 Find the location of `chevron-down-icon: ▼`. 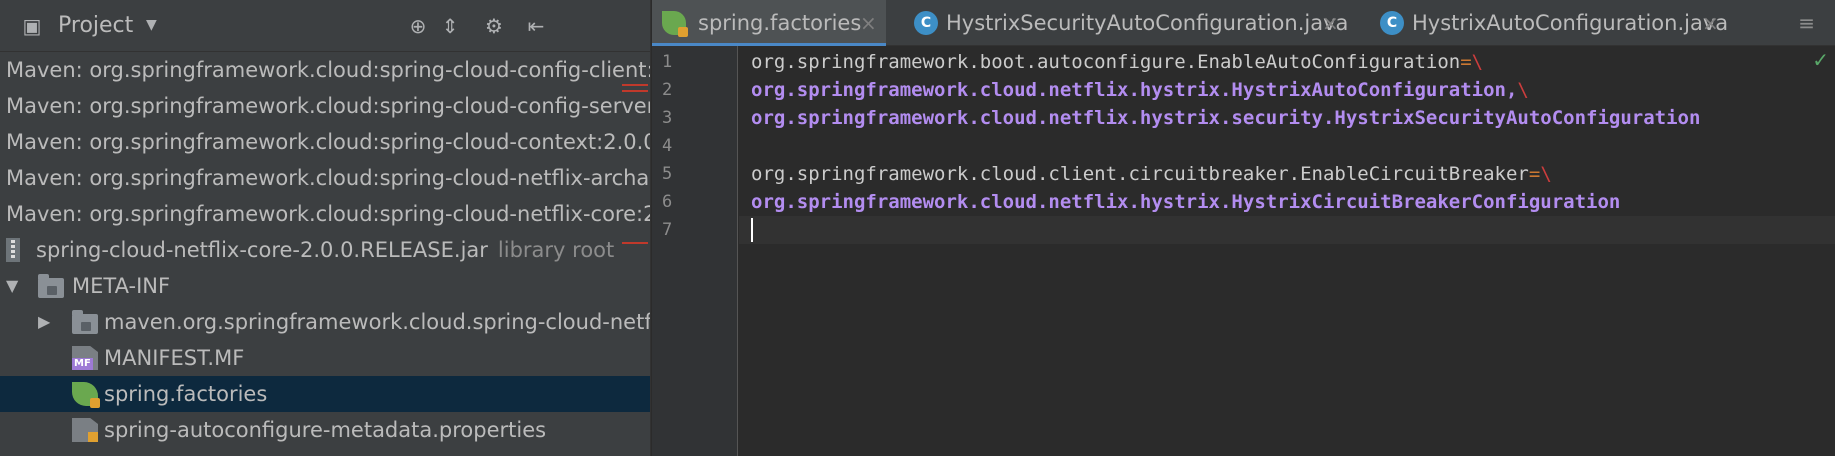

chevron-down-icon: ▼ is located at coordinates (151, 25).